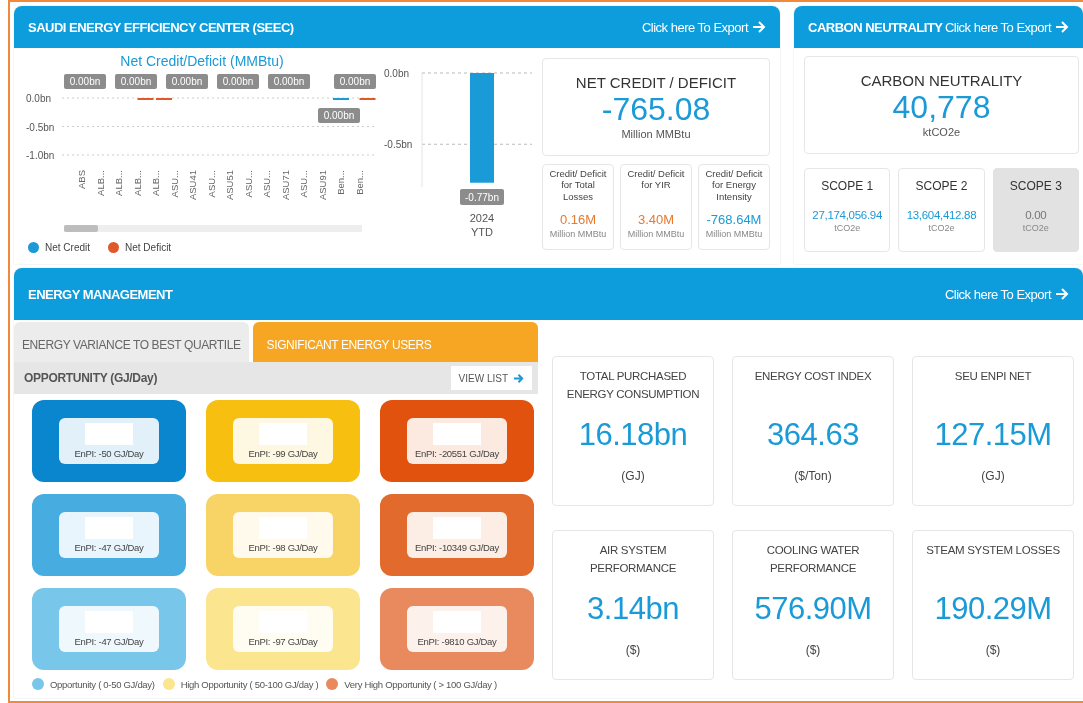 Image resolution: width=1083 pixels, height=703 pixels. I want to click on kpi-title: NET CREDIT / DEFICIT, so click(656, 82).